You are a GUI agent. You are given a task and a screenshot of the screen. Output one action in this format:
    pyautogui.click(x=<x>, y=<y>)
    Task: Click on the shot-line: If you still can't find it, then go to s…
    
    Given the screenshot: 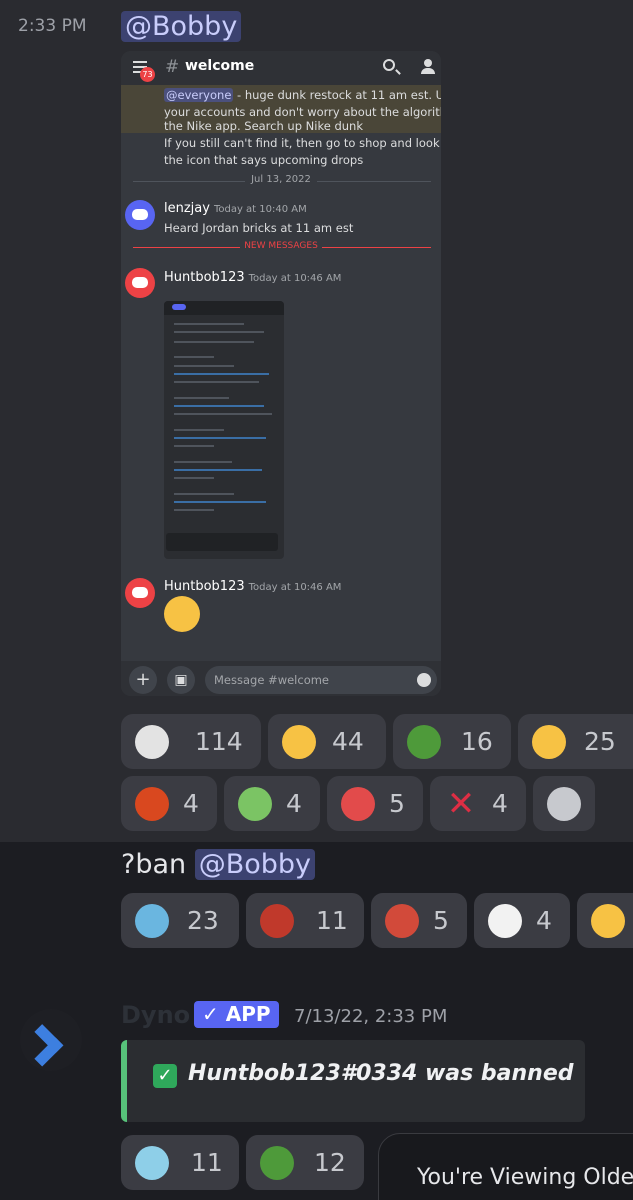 What is the action you would take?
    pyautogui.click(x=302, y=143)
    